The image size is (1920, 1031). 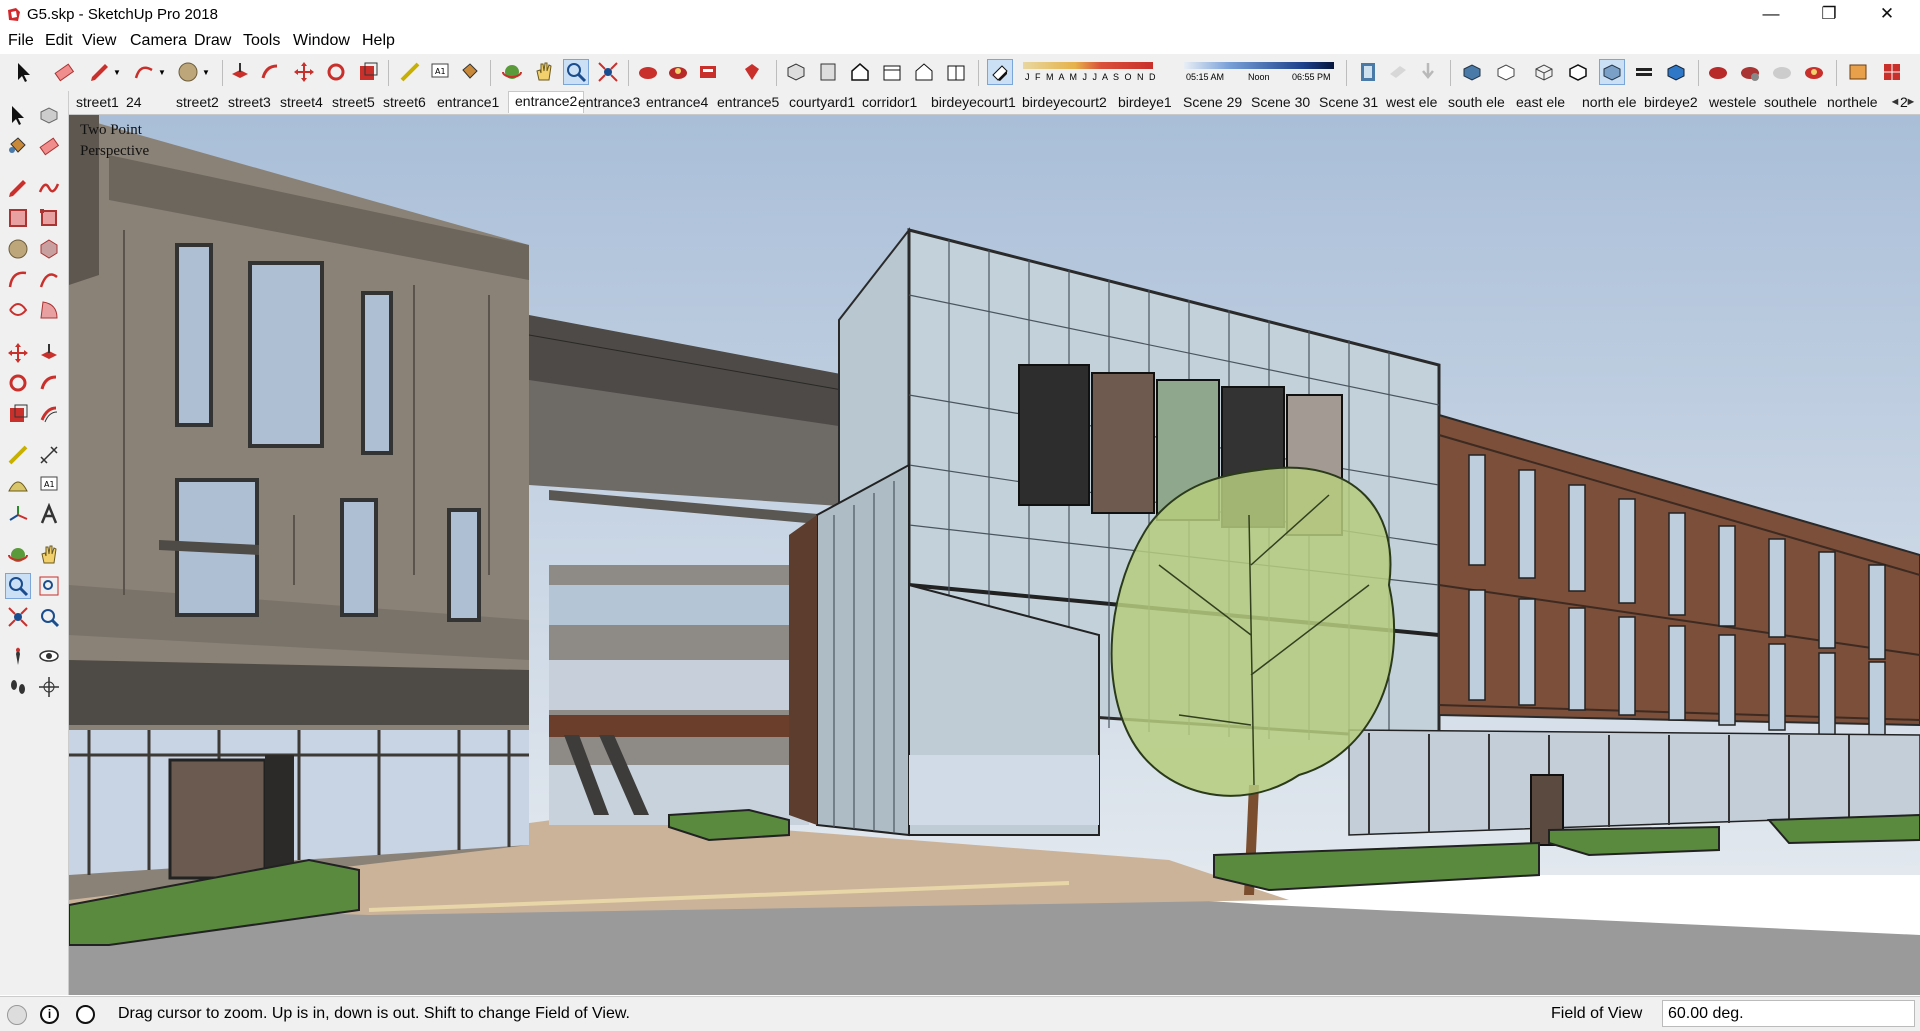 What do you see at coordinates (18, 218) in the screenshot?
I see `rectangle-icon` at bounding box center [18, 218].